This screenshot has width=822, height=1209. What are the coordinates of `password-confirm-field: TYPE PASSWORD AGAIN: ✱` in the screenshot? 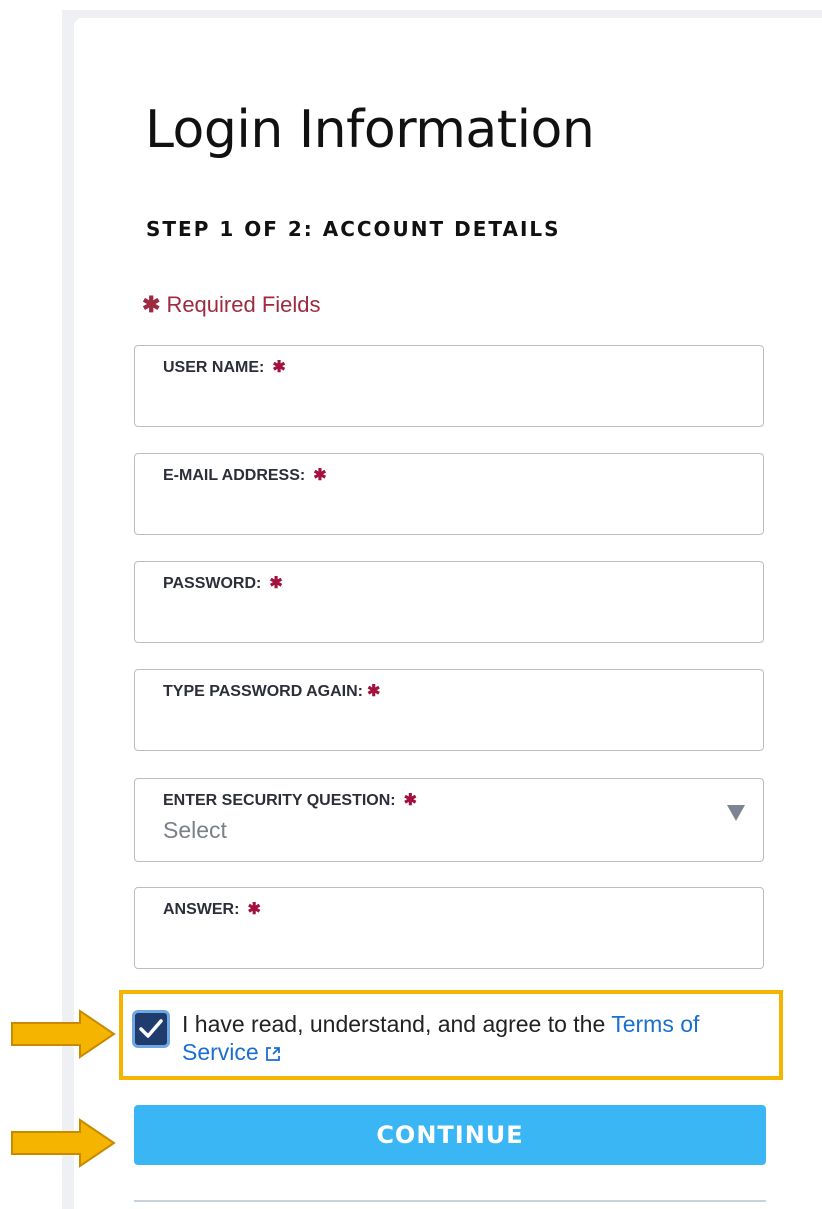 It's located at (449, 710).